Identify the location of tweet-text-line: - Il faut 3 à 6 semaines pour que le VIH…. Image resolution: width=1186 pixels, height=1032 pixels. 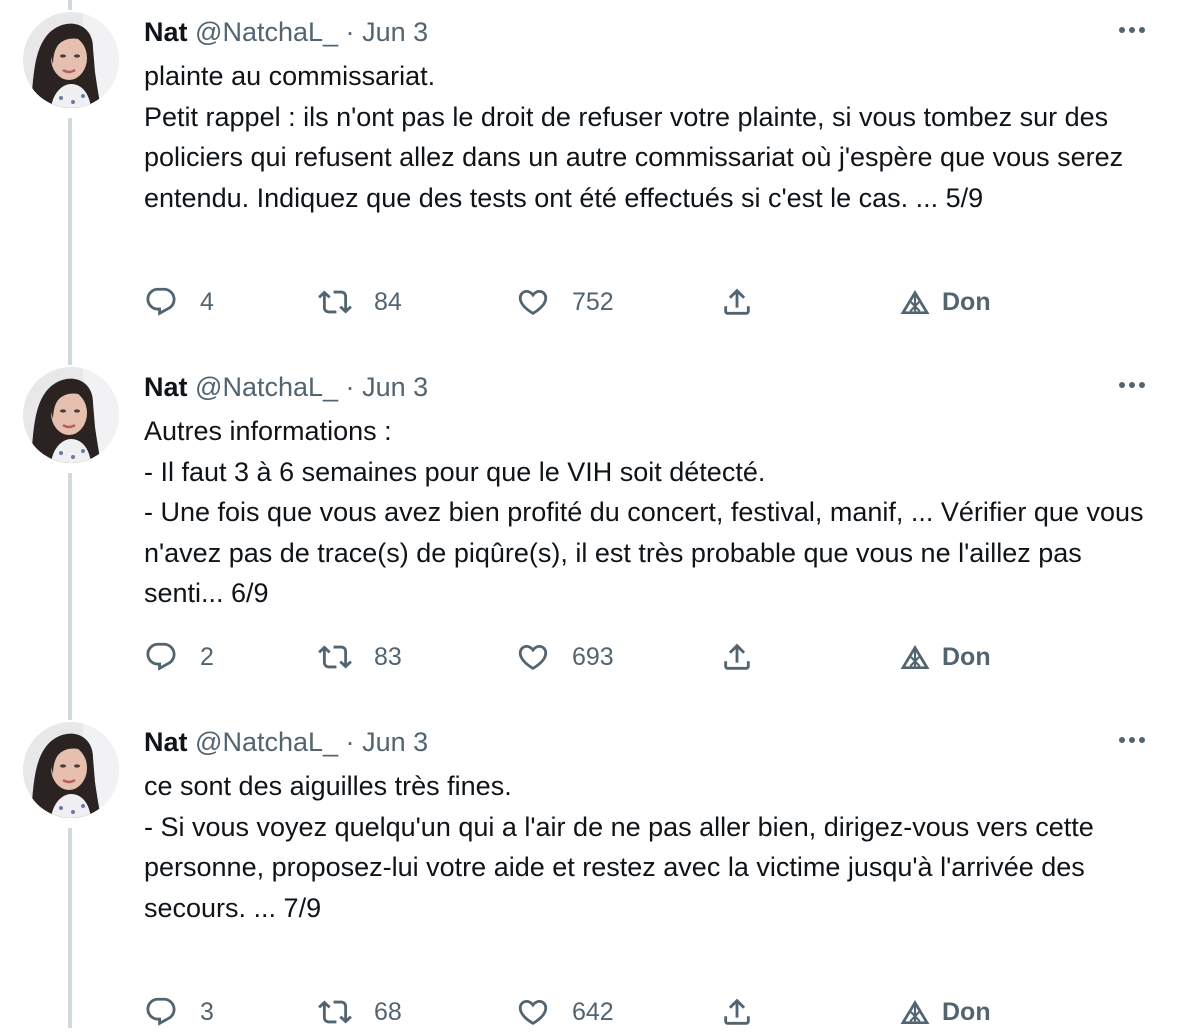
(455, 471).